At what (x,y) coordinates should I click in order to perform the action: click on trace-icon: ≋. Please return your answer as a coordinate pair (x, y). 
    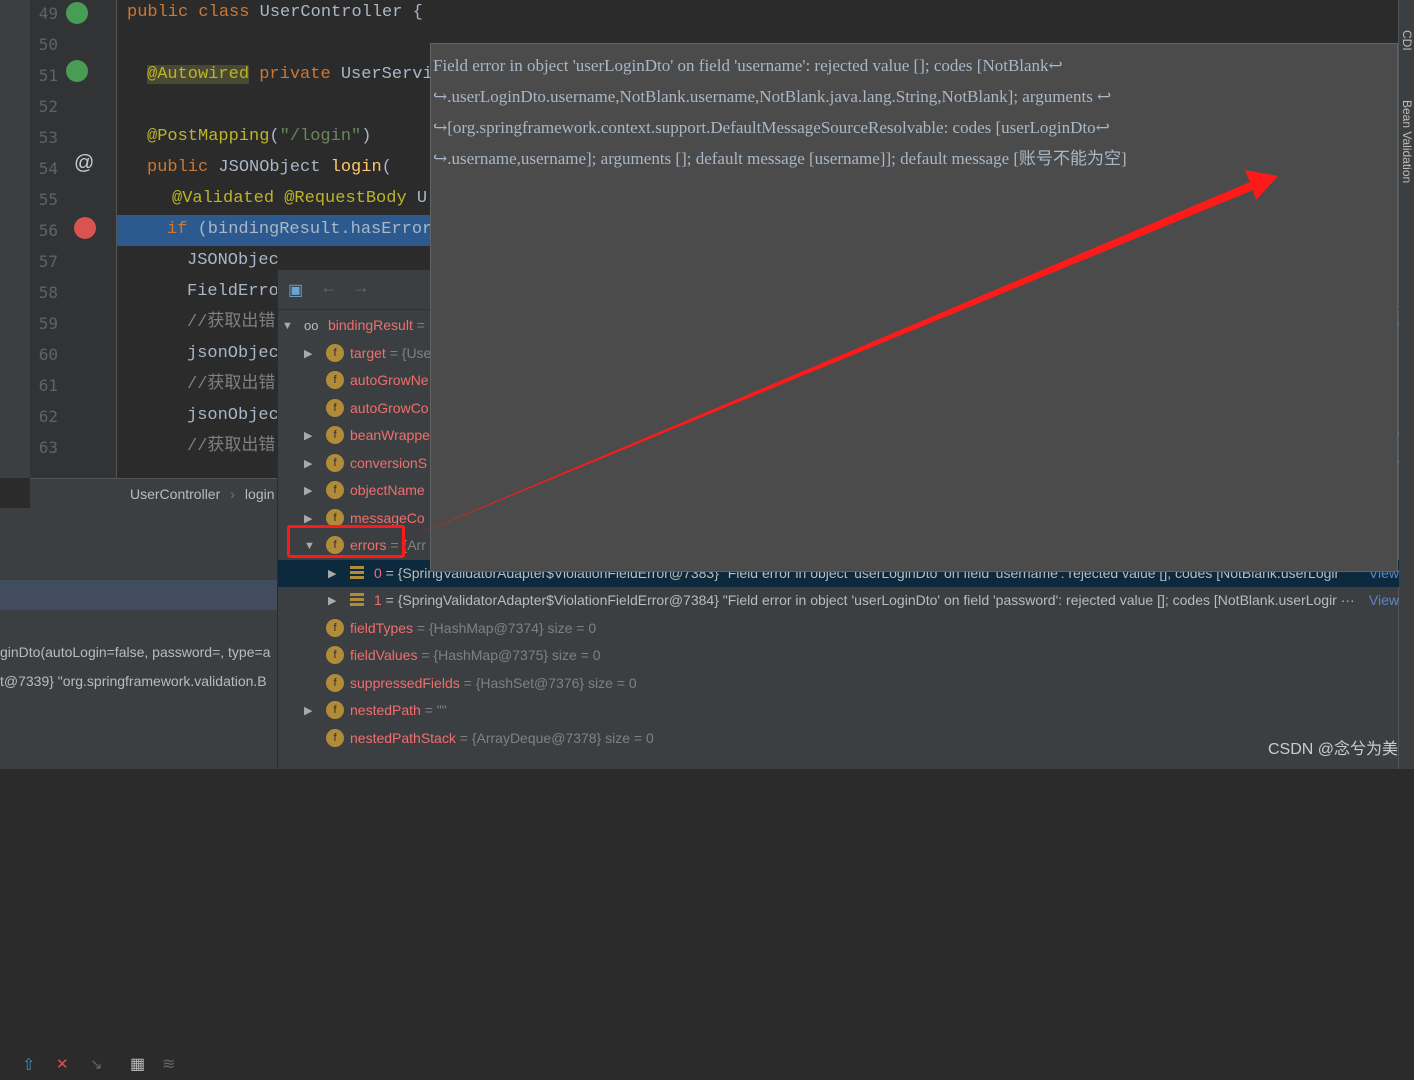
    Looking at the image, I should click on (168, 1064).